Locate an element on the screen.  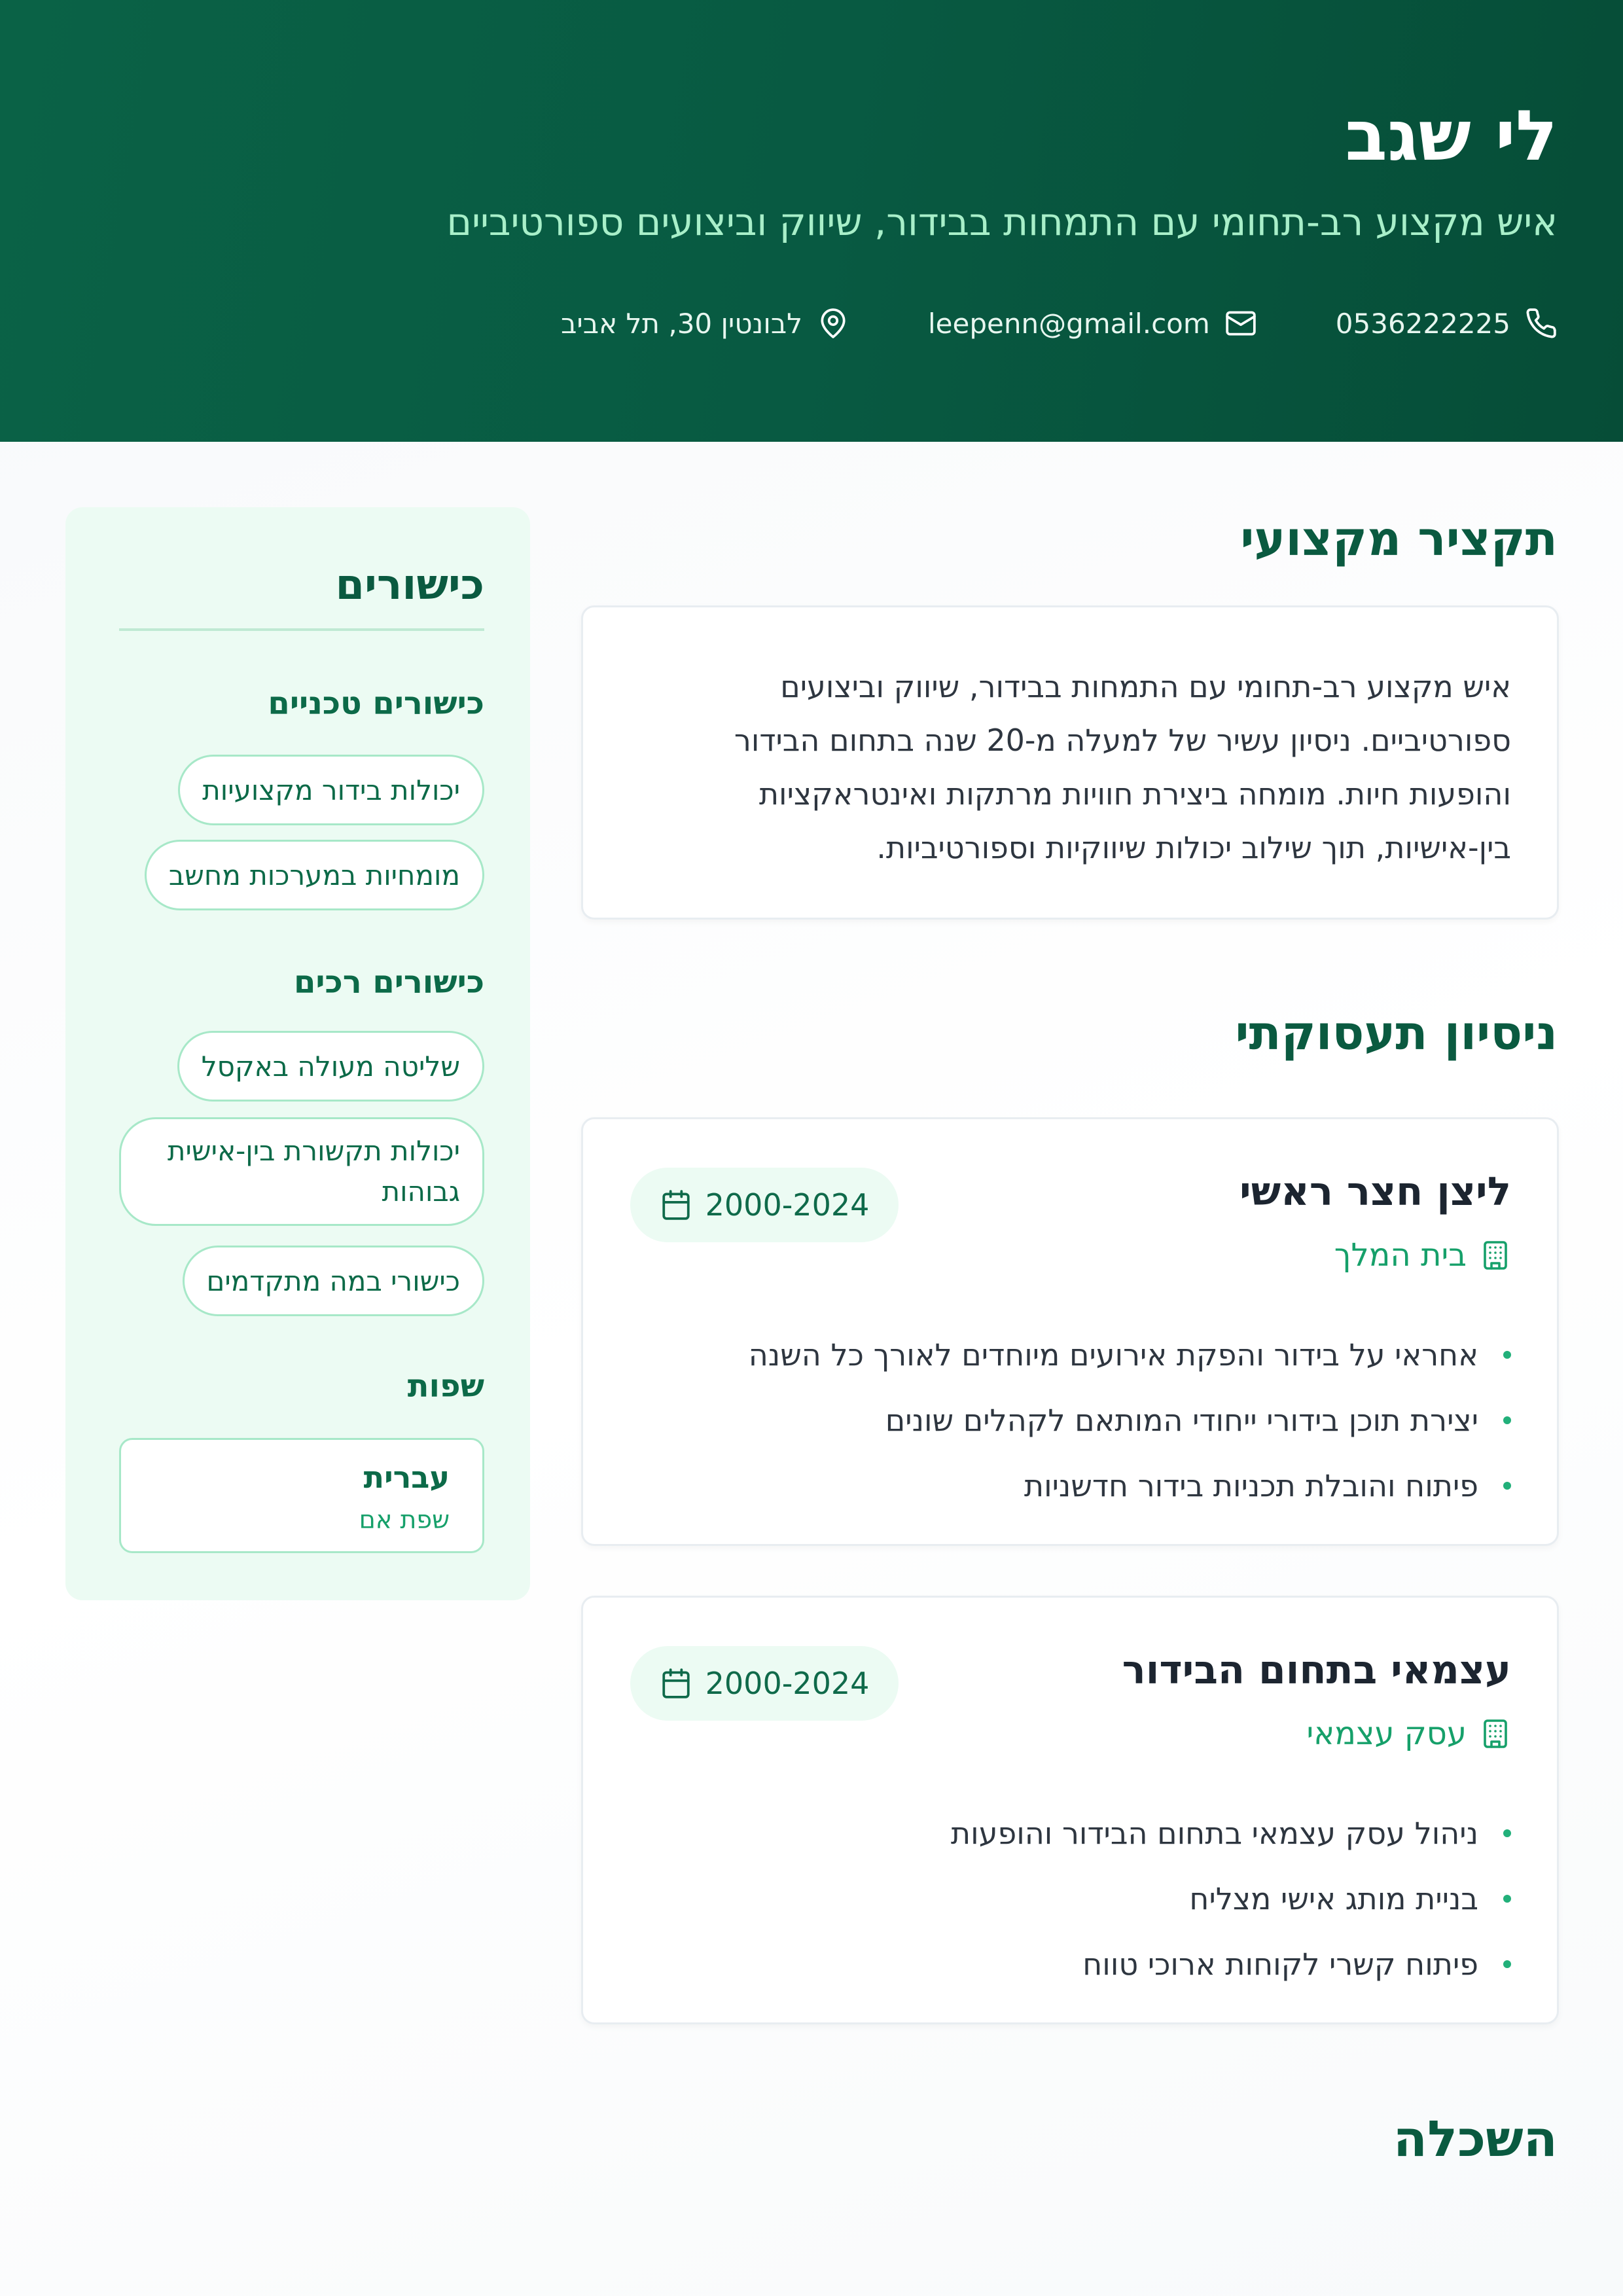
contact-email: leepenn@gmail.com is located at coordinates (1092, 323).